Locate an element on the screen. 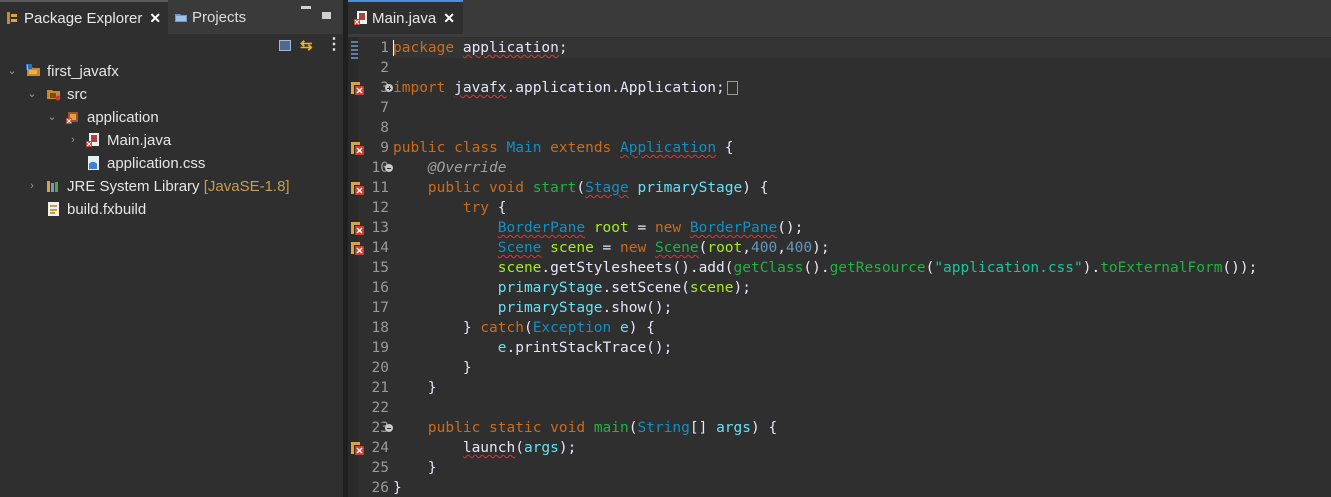  code-token: 400 is located at coordinates (799, 248).